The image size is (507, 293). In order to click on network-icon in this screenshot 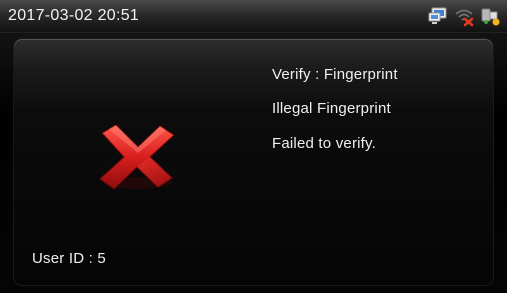, I will do `click(438, 16)`.